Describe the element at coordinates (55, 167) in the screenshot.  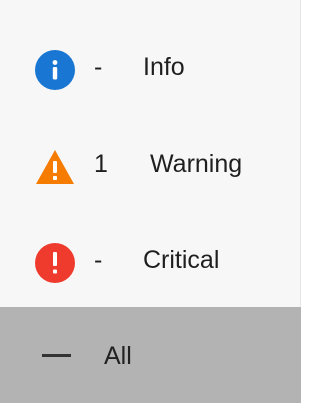
I see `warning-icon` at that location.